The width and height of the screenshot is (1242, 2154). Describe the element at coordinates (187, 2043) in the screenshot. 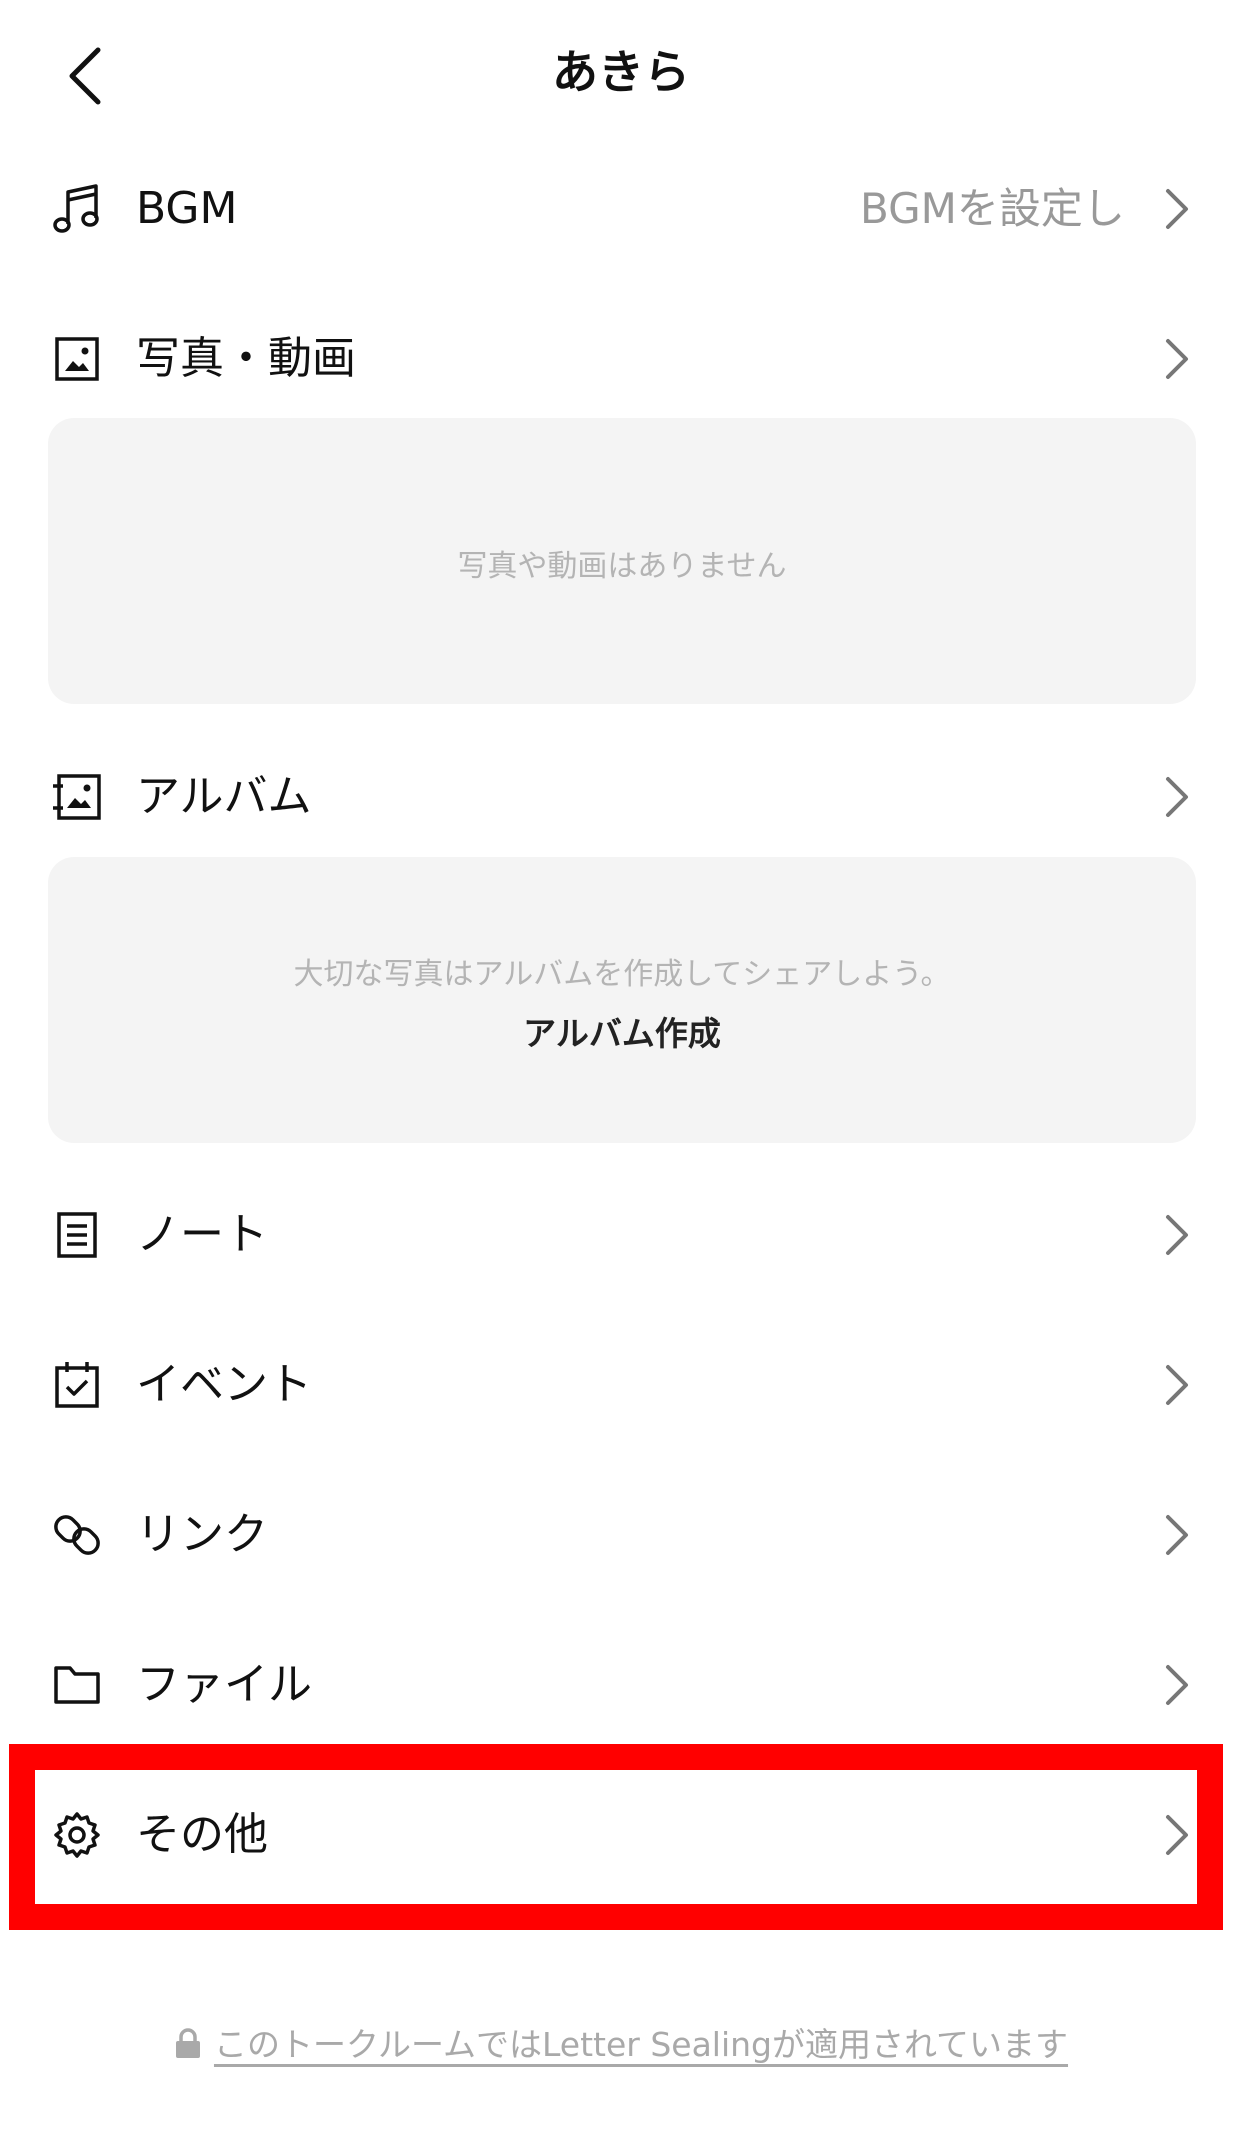

I see `lock-icon` at that location.